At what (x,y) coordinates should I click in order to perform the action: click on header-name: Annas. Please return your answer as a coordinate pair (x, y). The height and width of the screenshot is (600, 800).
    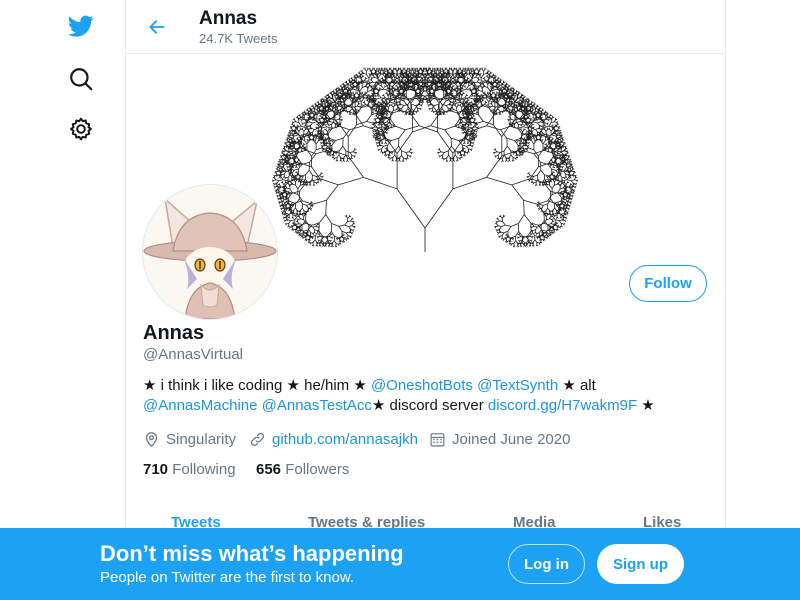
    Looking at the image, I should click on (228, 18).